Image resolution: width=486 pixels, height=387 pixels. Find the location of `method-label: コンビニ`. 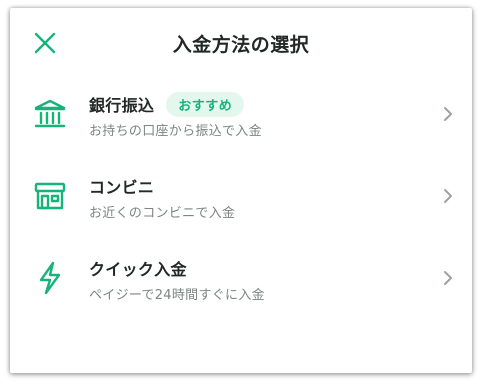

method-label: コンビニ is located at coordinates (122, 187).